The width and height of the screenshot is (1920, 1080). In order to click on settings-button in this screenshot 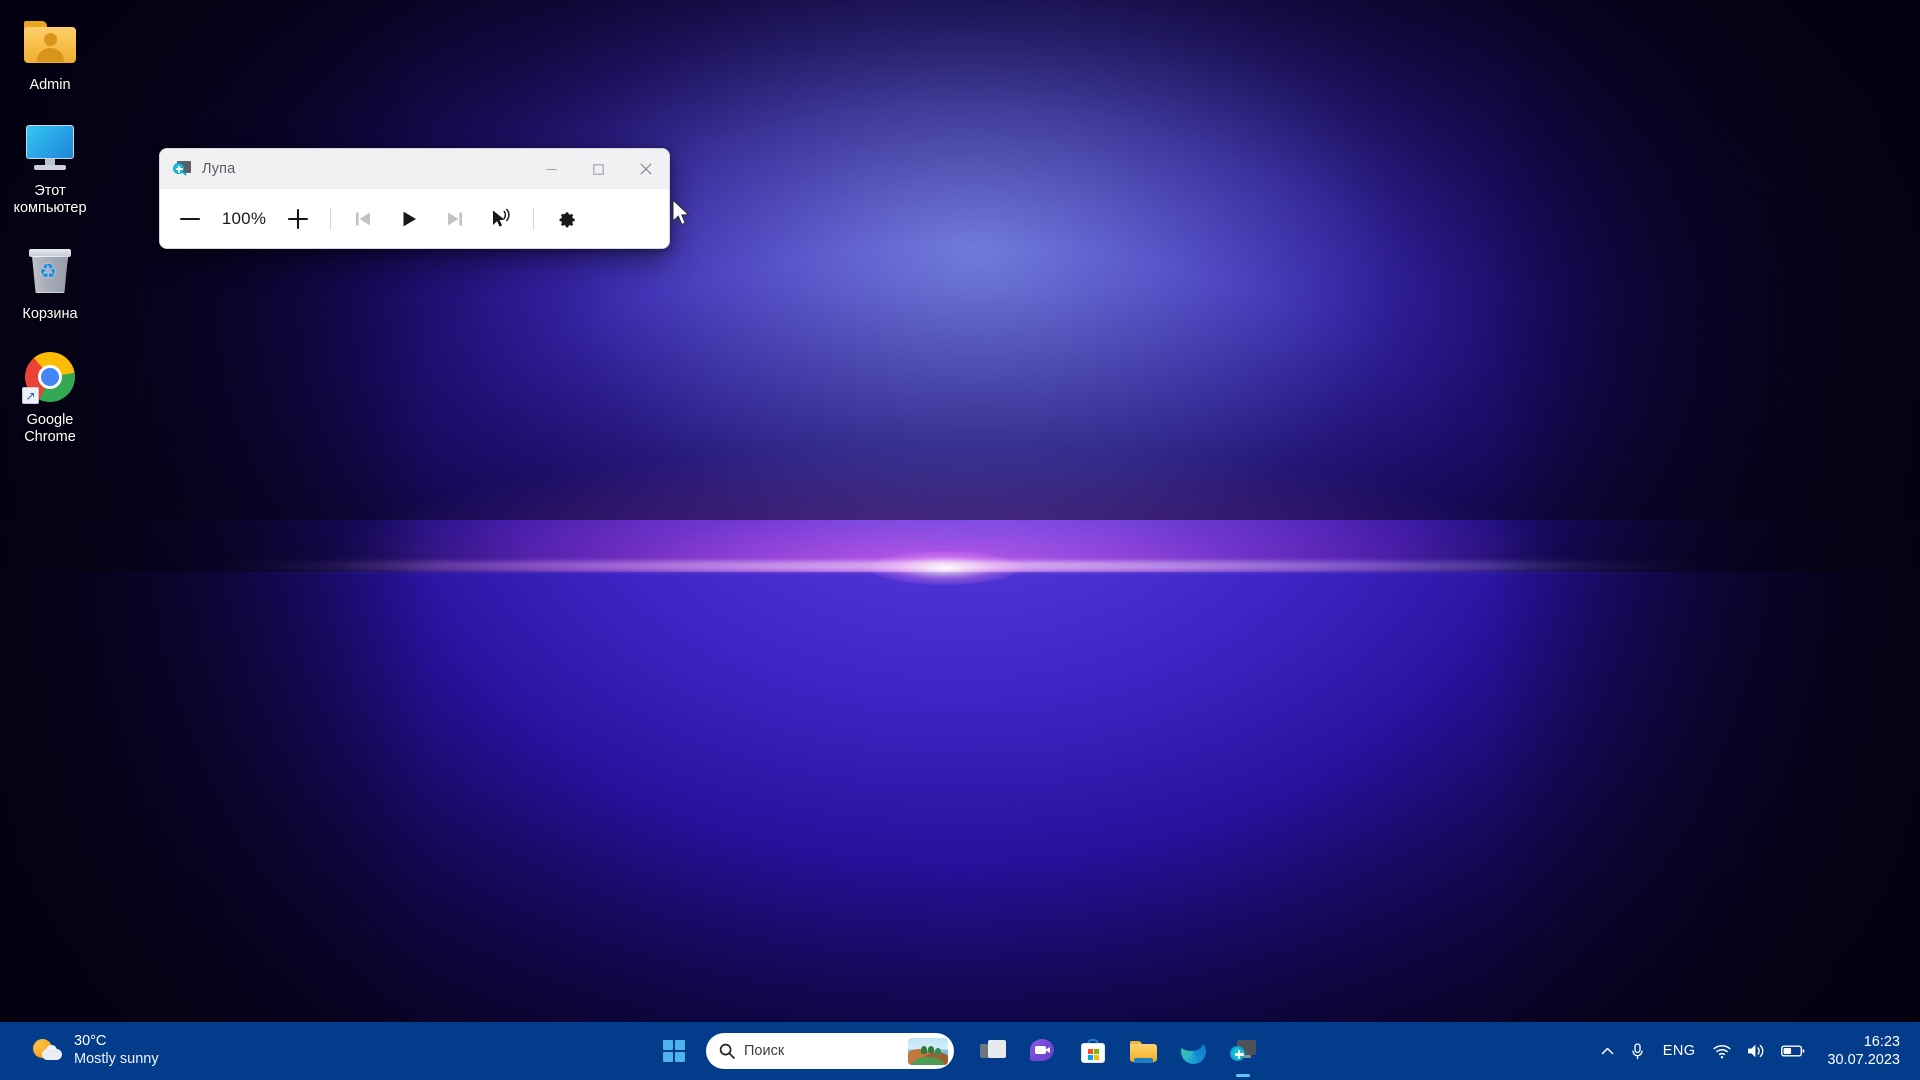, I will do `click(566, 219)`.